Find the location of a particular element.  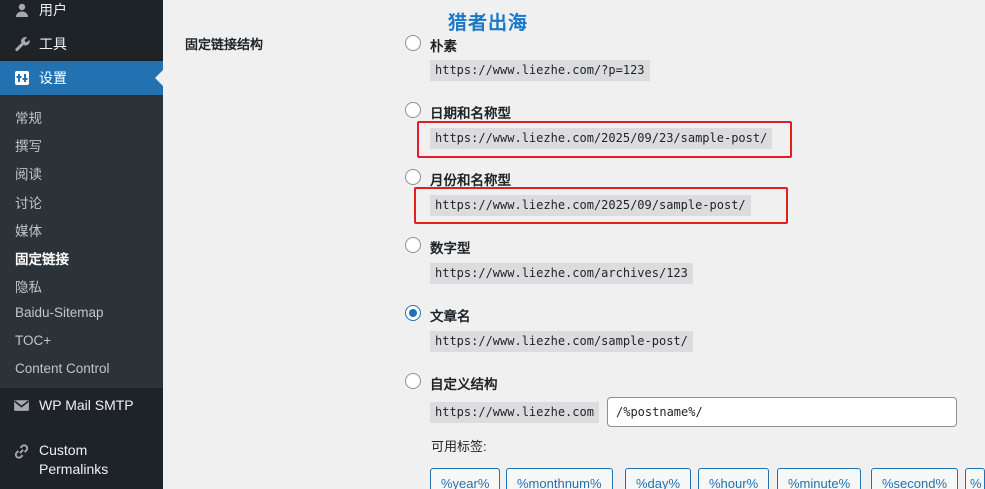

permalink-structure-label: 固定链接结构 is located at coordinates (224, 44).